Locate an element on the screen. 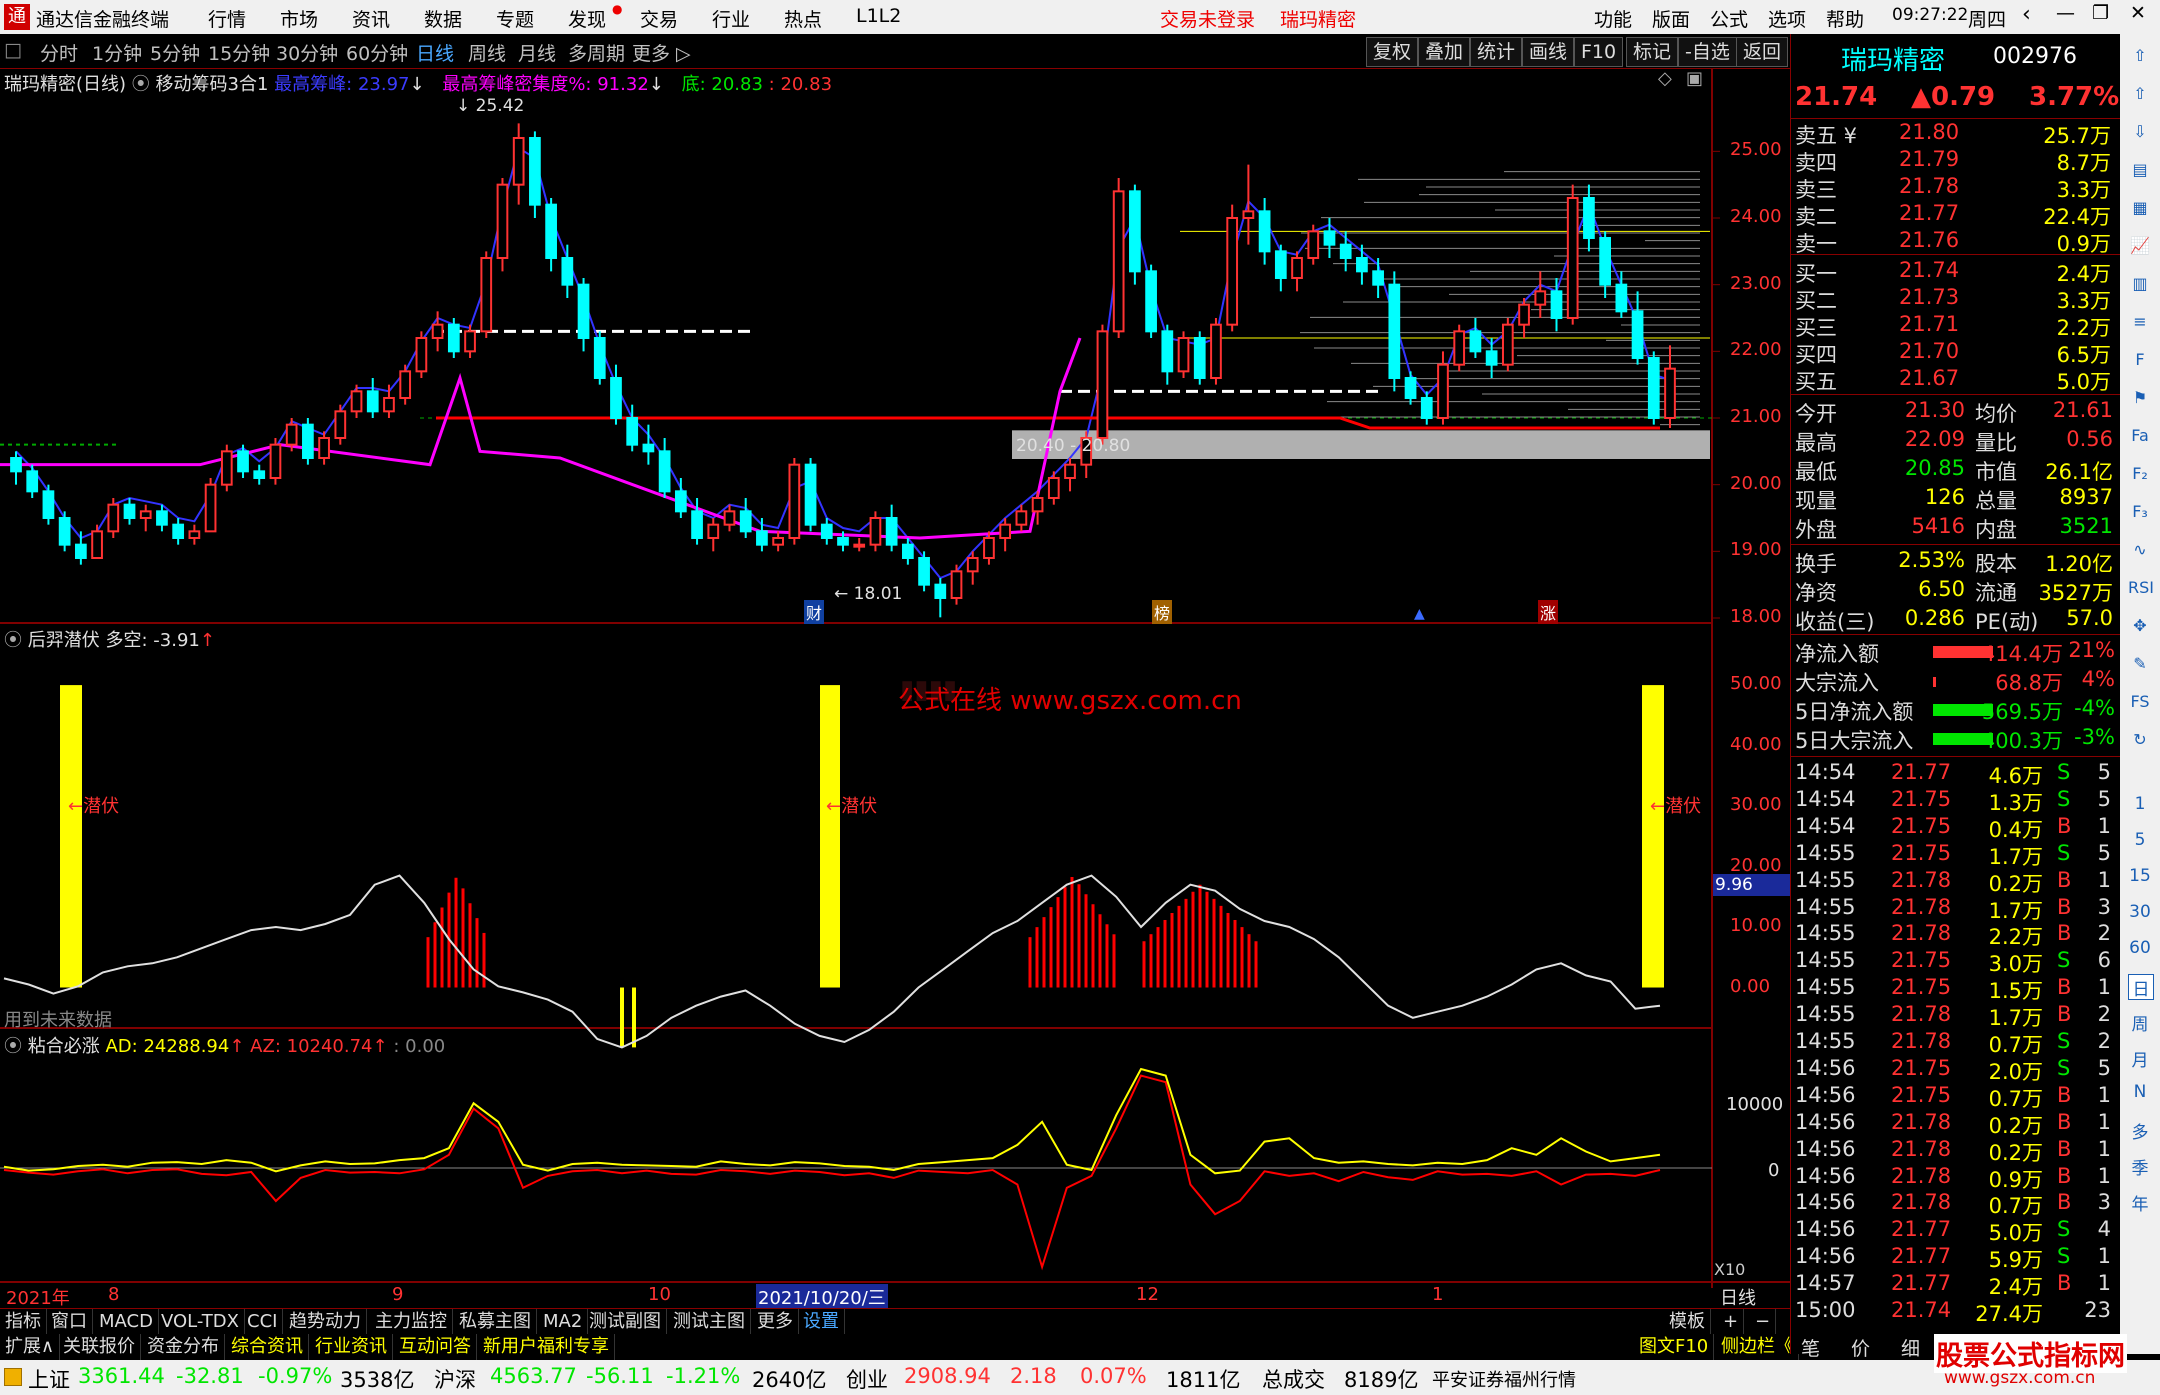 The height and width of the screenshot is (1395, 2160). menu-item-redian: 热点 is located at coordinates (803, 18).